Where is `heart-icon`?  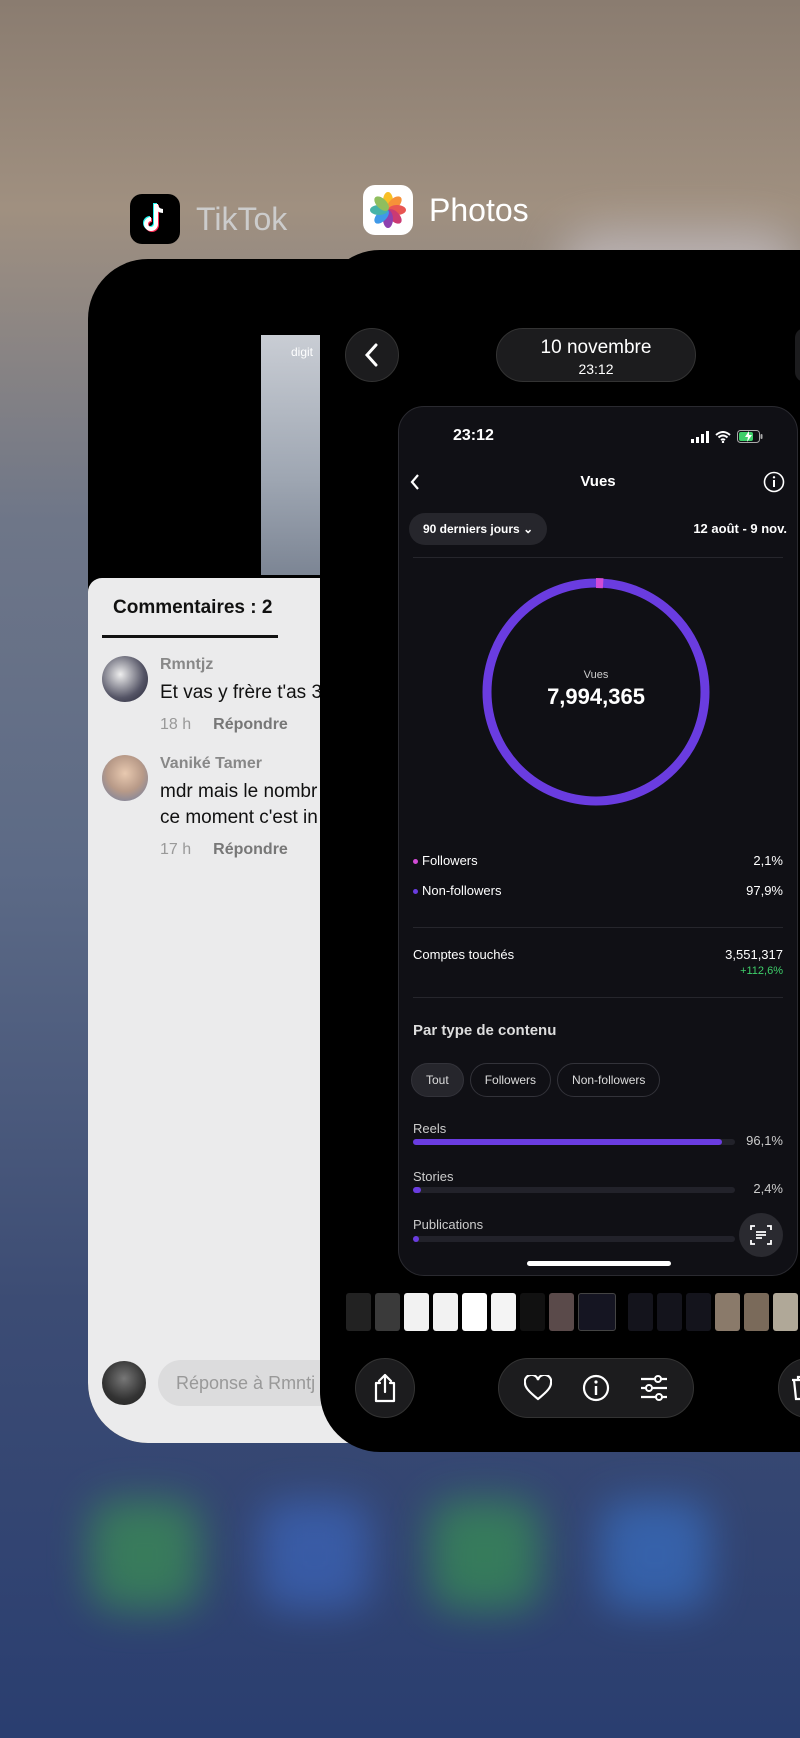 heart-icon is located at coordinates (538, 1388).